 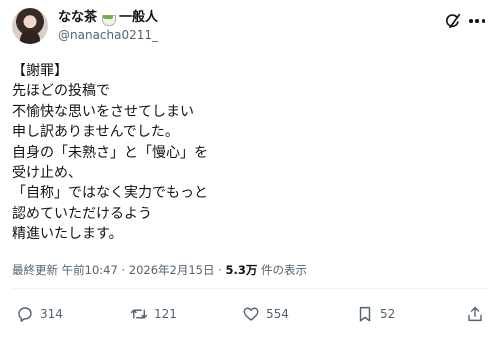 I want to click on tweet-line: 受け止め、, so click(x=47, y=173).